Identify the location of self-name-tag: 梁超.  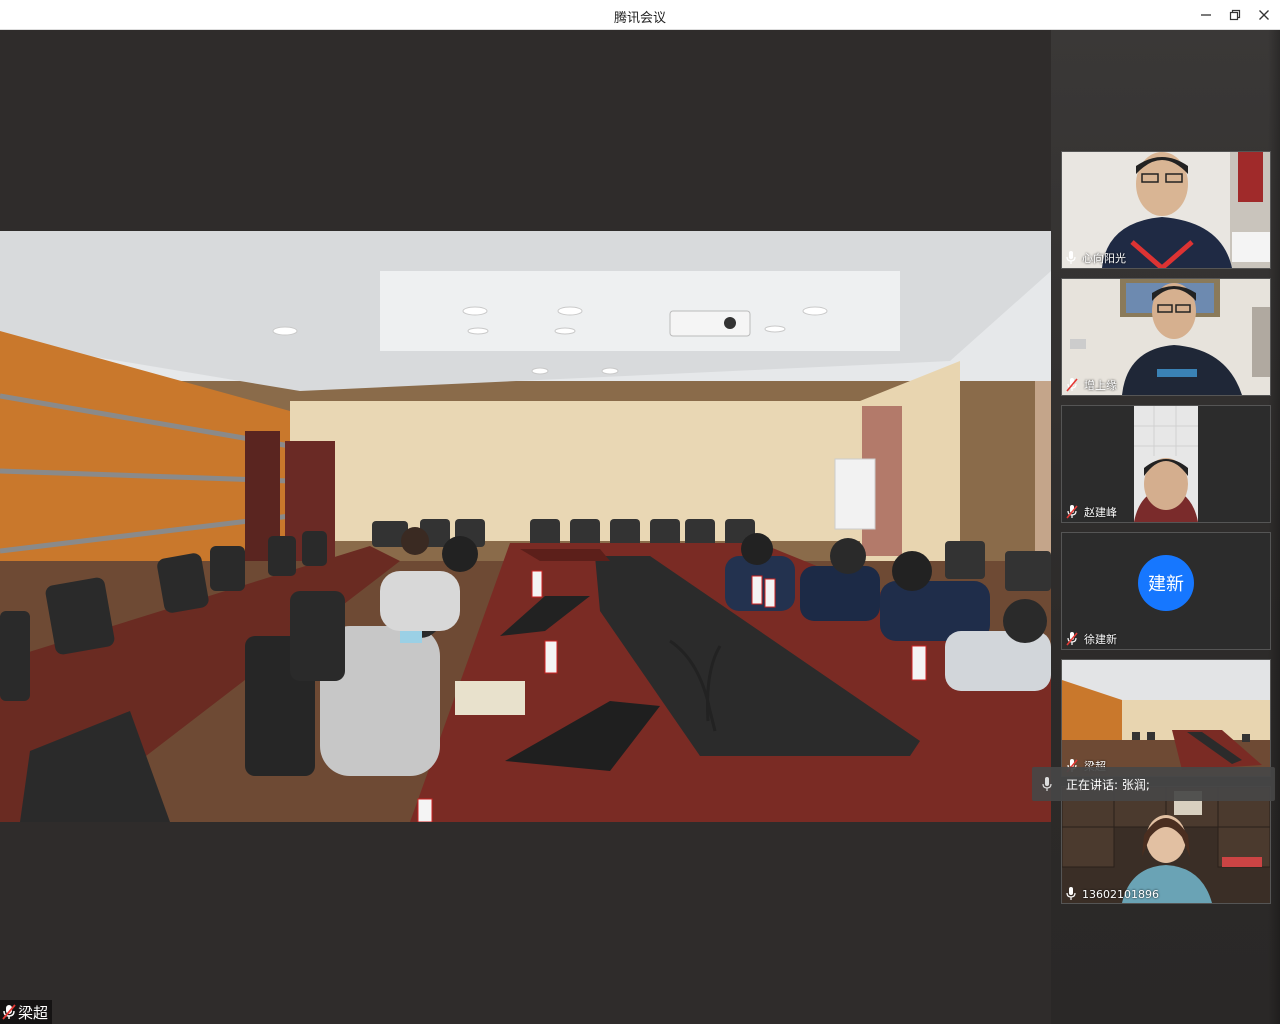
(26, 1012).